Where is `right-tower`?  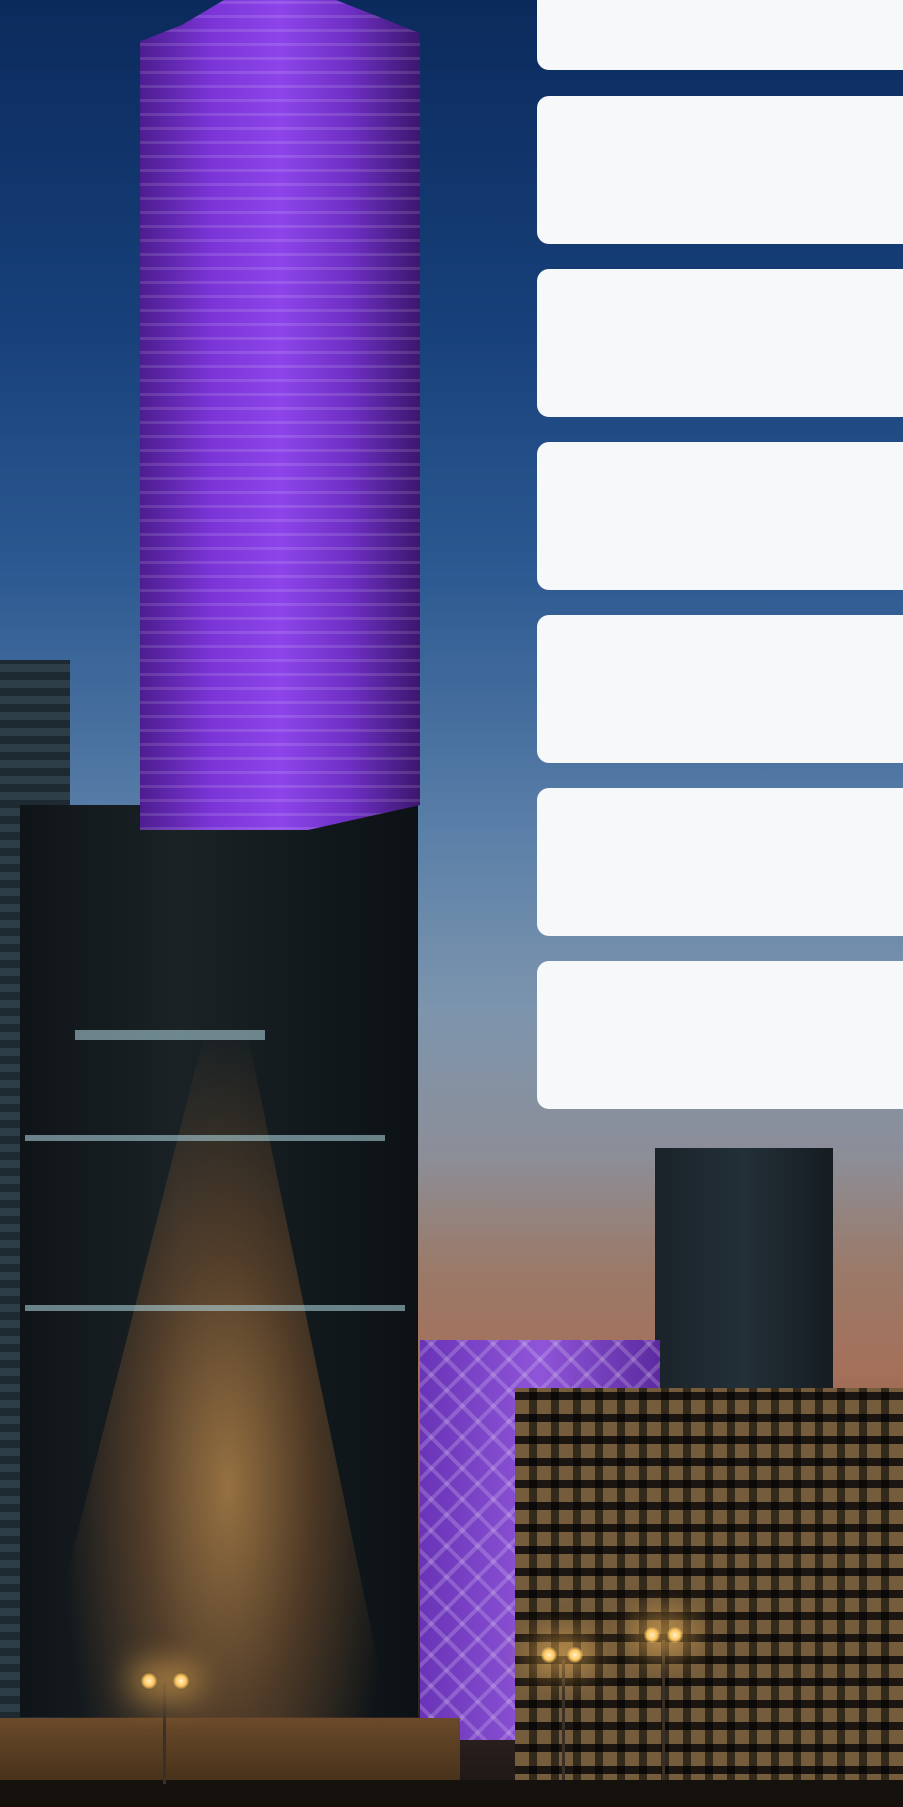
right-tower is located at coordinates (744, 1278).